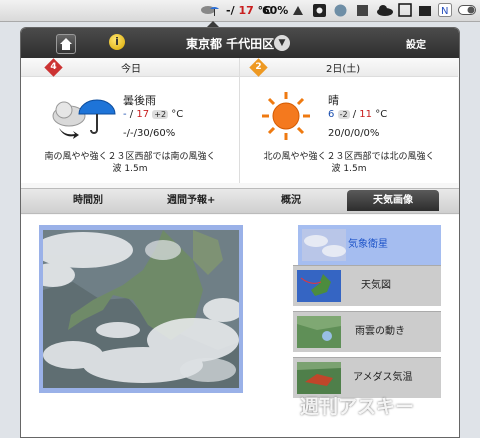  What do you see at coordinates (357, 407) in the screenshot?
I see `watermark: 週刊アスキー` at bounding box center [357, 407].